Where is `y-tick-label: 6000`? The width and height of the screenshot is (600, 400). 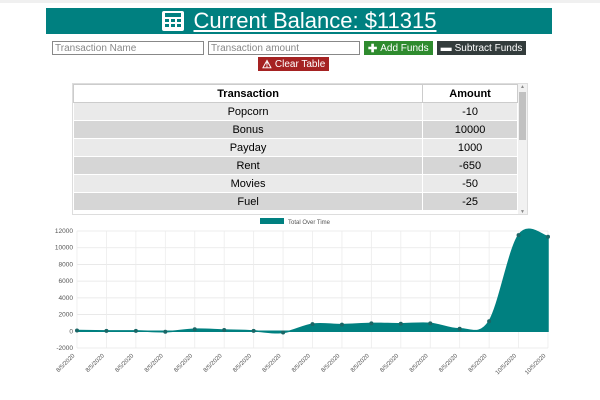
y-tick-label: 6000 is located at coordinates (66, 281).